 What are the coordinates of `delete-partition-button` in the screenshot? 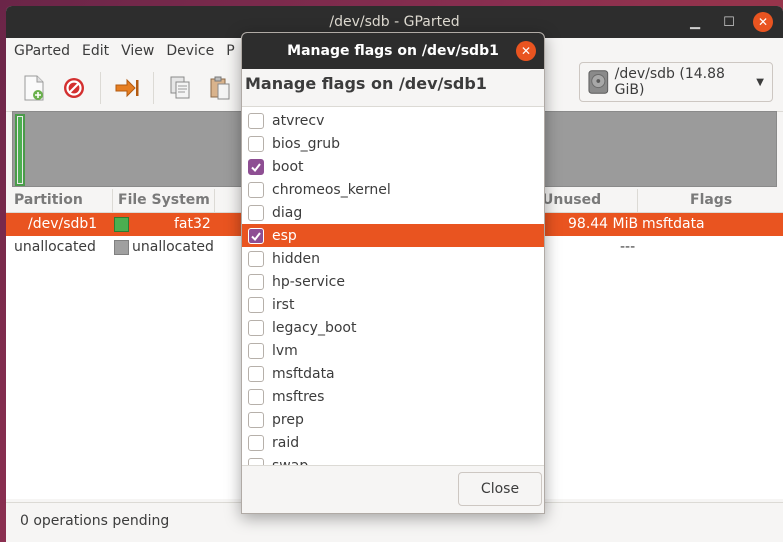 It's located at (74, 88).